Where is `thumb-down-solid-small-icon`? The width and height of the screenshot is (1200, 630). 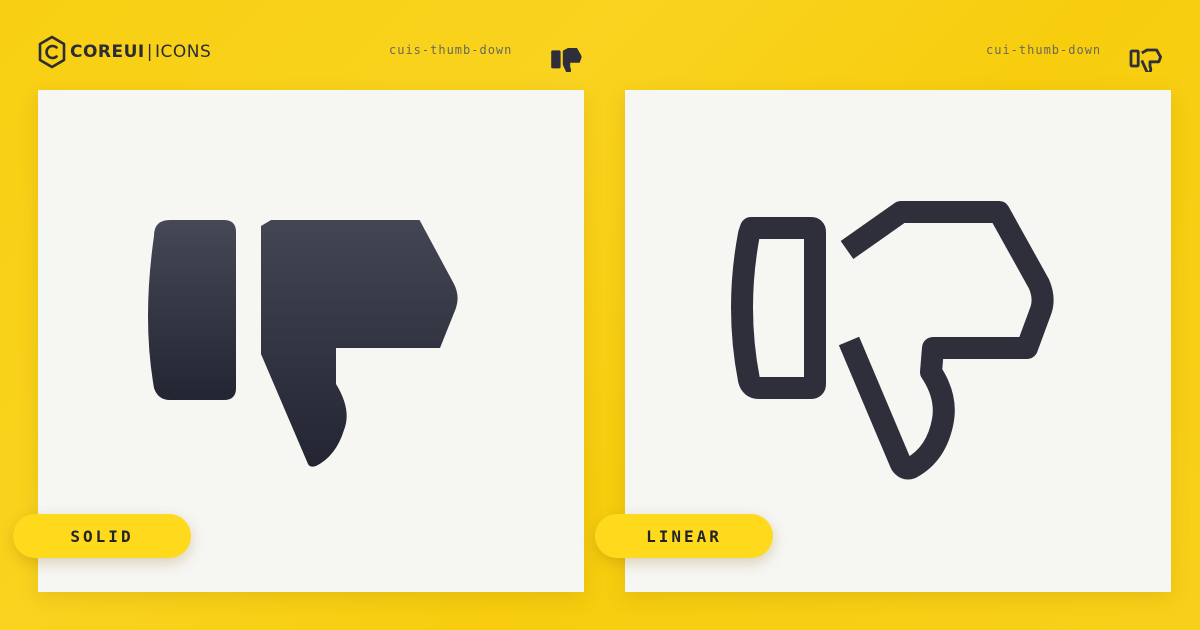 thumb-down-solid-small-icon is located at coordinates (566, 60).